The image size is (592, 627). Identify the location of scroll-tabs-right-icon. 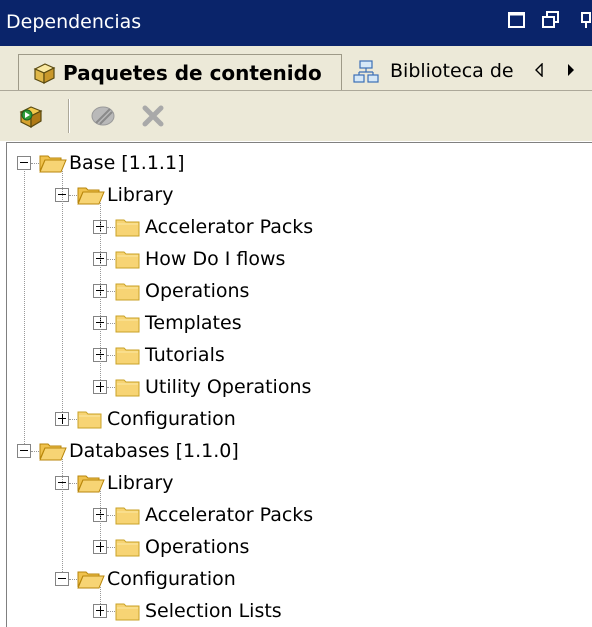
(571, 71).